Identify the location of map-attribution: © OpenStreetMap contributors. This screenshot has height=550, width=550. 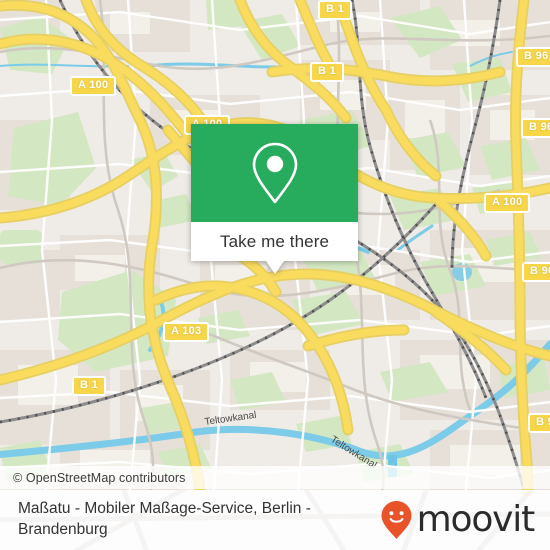
(275, 477).